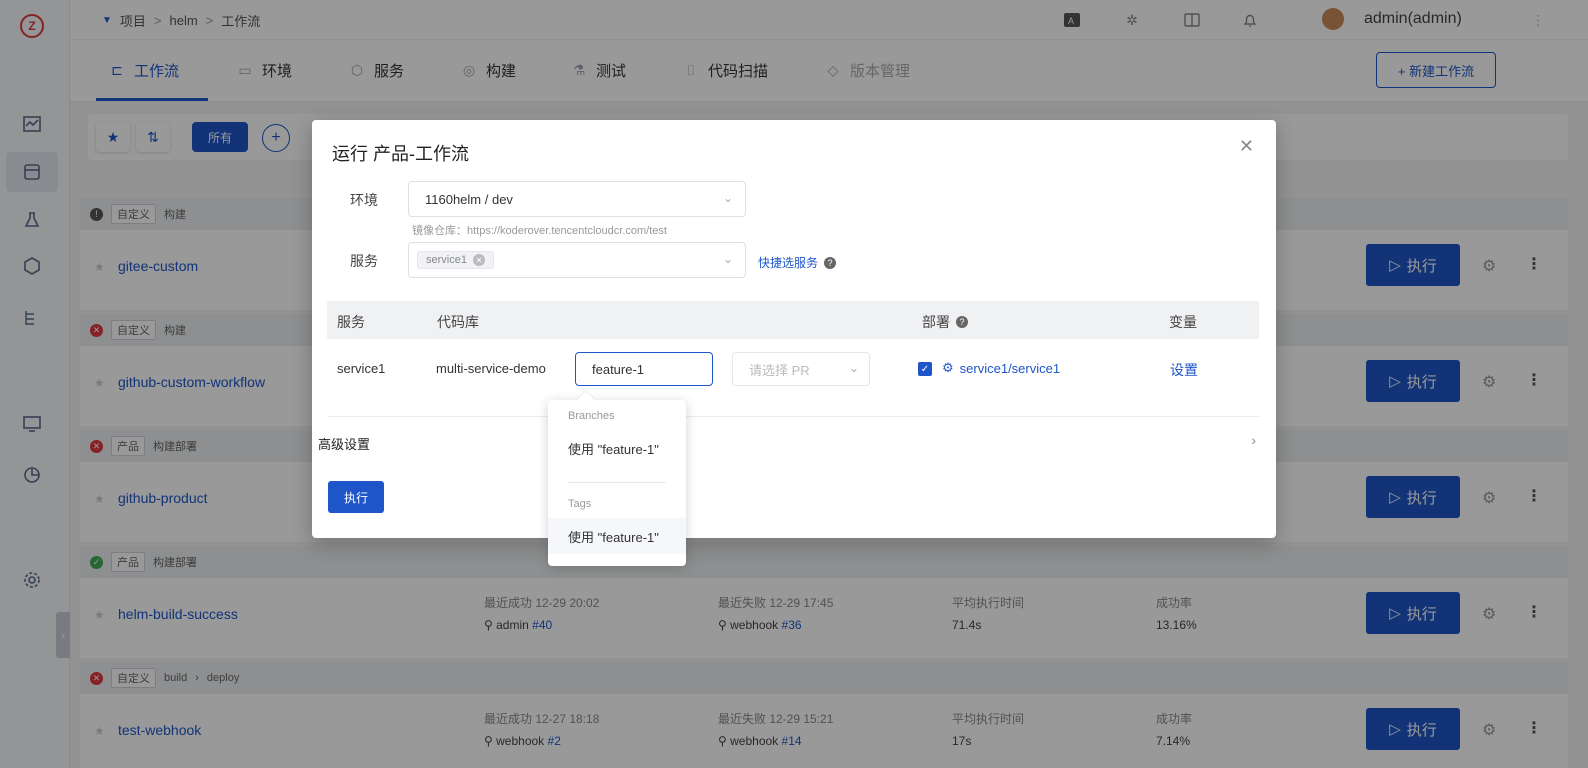 This screenshot has width=1588, height=768. What do you see at coordinates (1184, 370) in the screenshot?
I see `vars-settings-link: 设置` at bounding box center [1184, 370].